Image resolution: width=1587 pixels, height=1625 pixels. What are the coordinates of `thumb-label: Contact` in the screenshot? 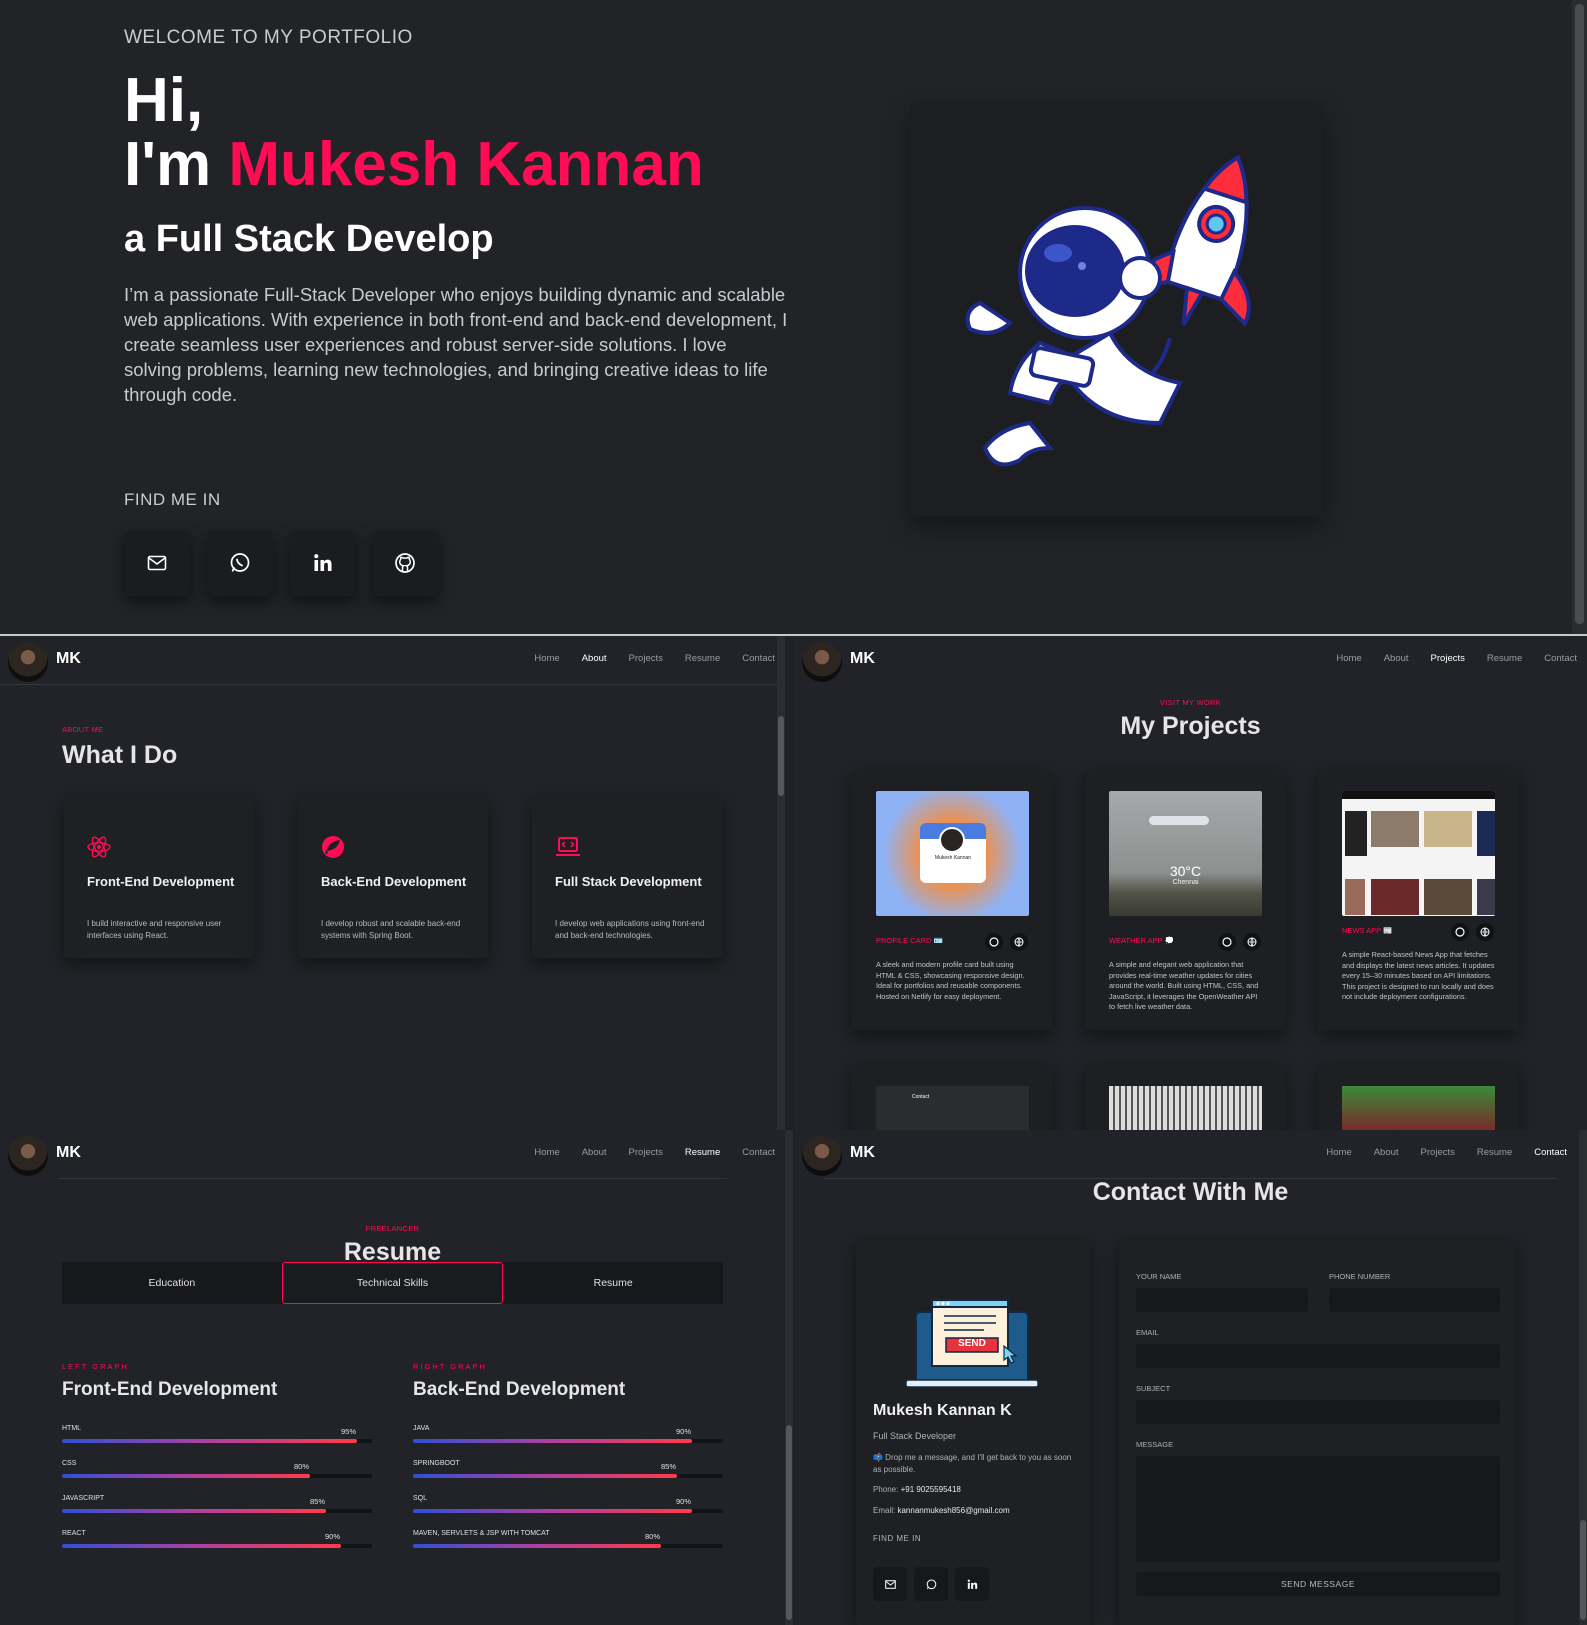 It's located at (921, 1097).